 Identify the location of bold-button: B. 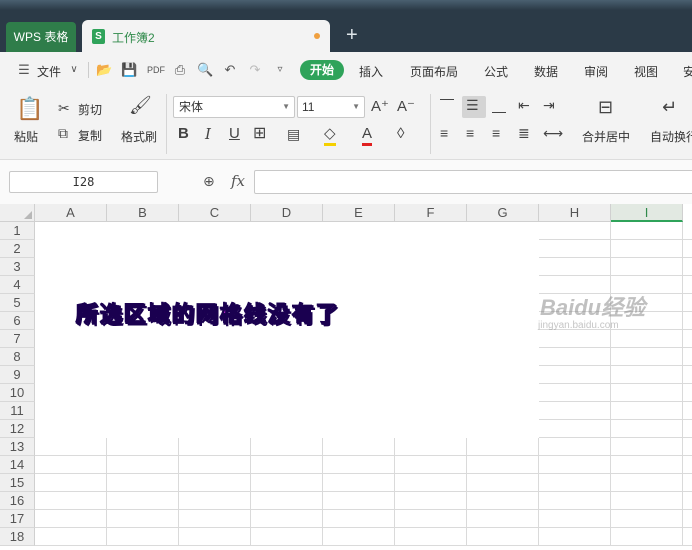
(183, 134).